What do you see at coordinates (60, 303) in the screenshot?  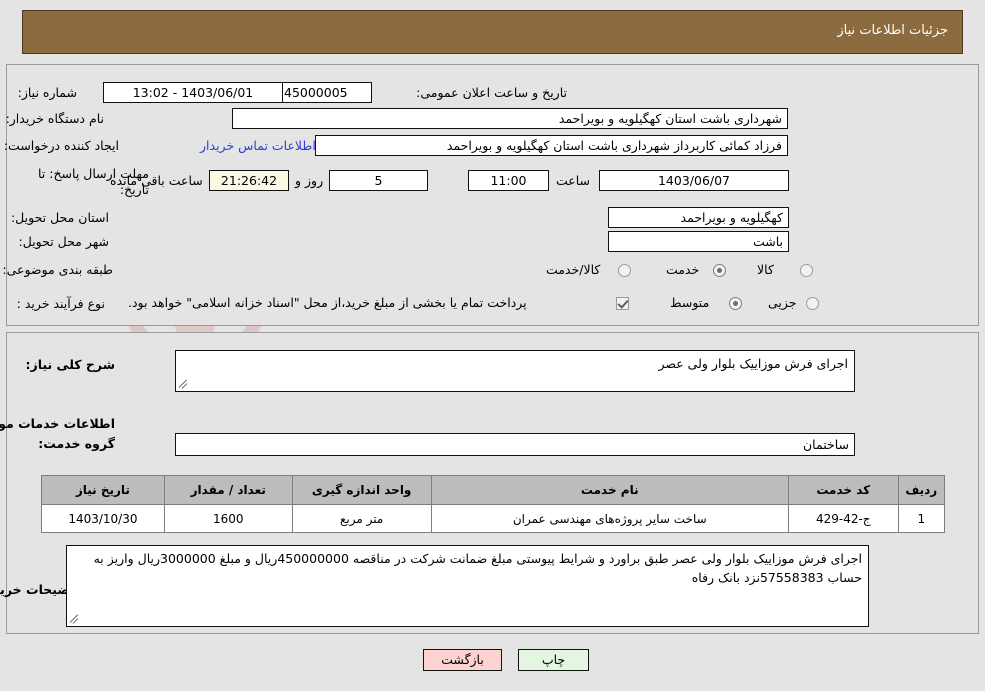 I see `process-label: نوع فرآیند خرید :` at bounding box center [60, 303].